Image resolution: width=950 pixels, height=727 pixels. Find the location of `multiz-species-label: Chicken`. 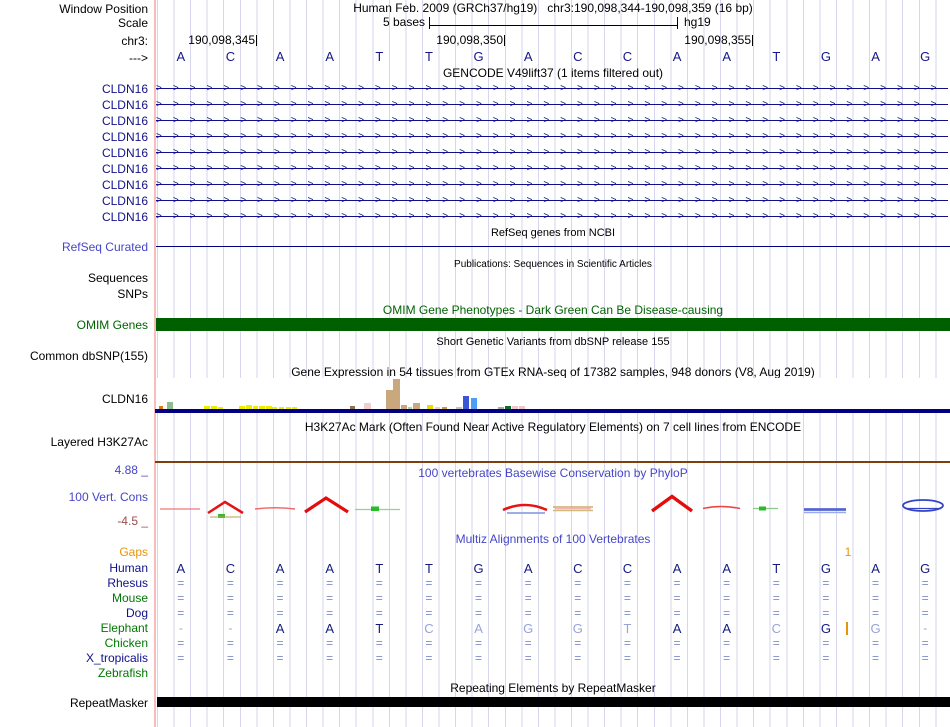

multiz-species-label: Chicken is located at coordinates (74, 643).